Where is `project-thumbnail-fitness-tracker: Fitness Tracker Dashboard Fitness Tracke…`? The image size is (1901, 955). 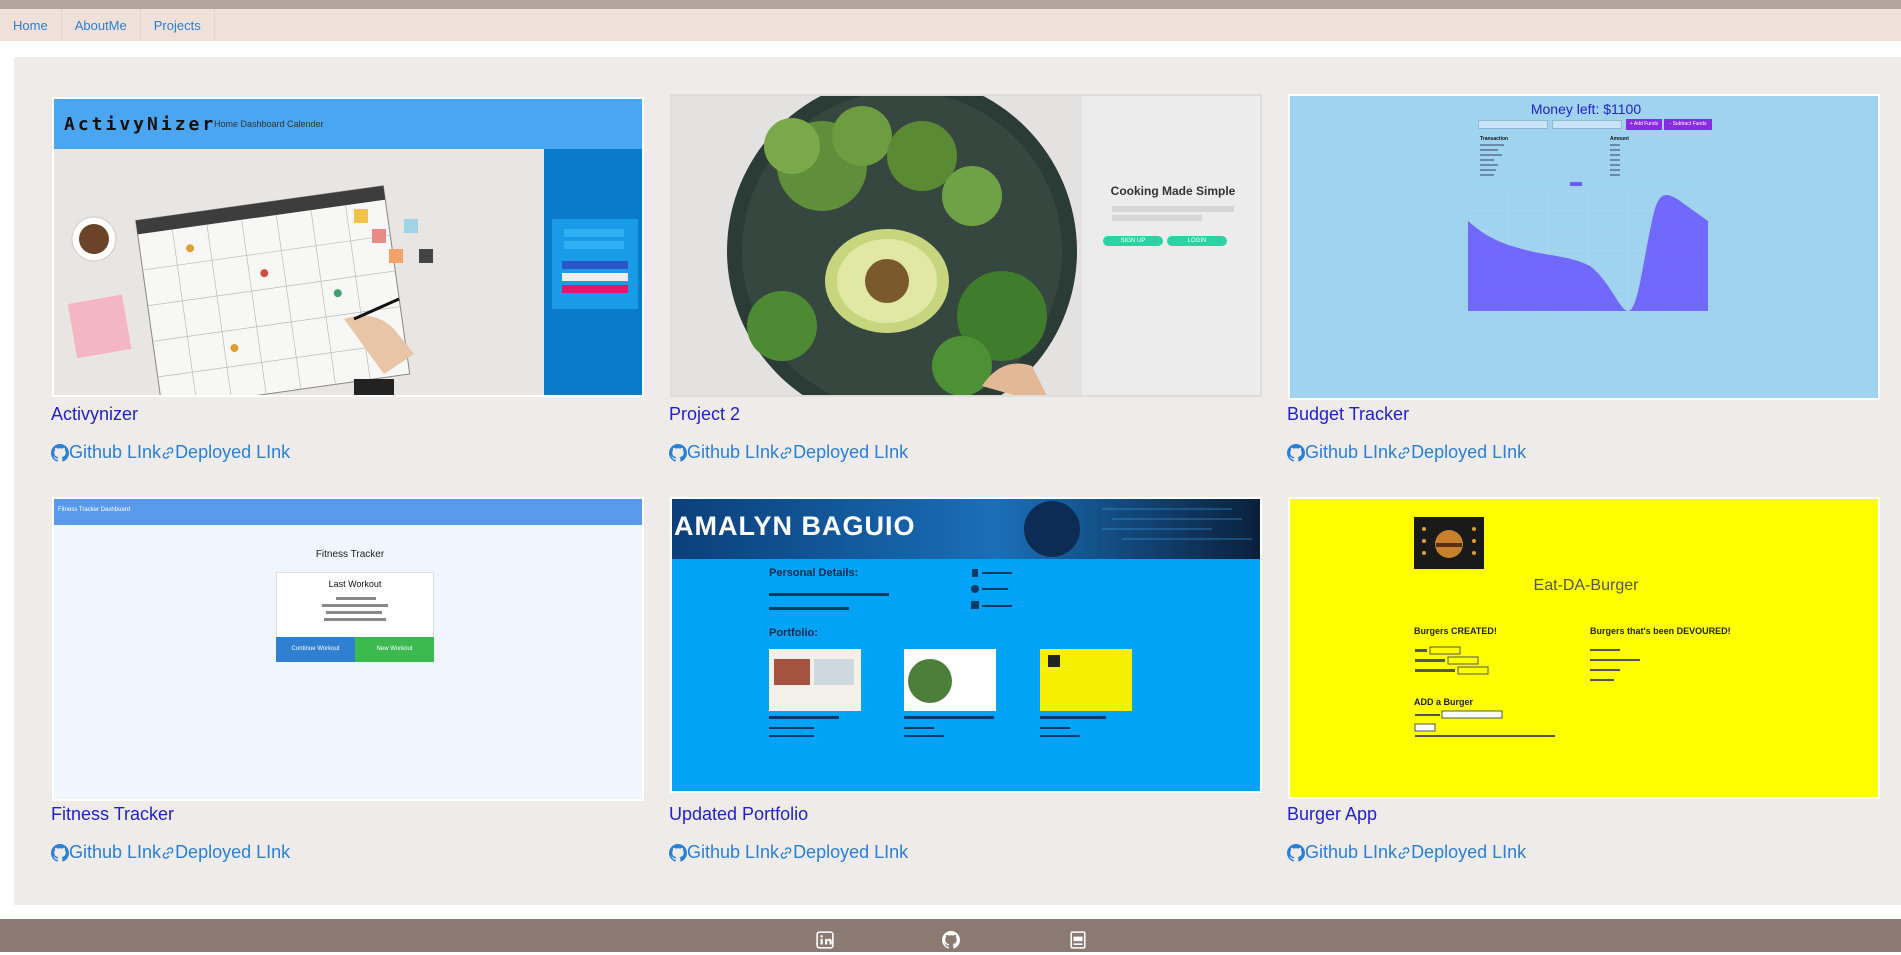
project-thumbnail-fitness-tracker: Fitness Tracker Dashboard Fitness Tracke… is located at coordinates (348, 649).